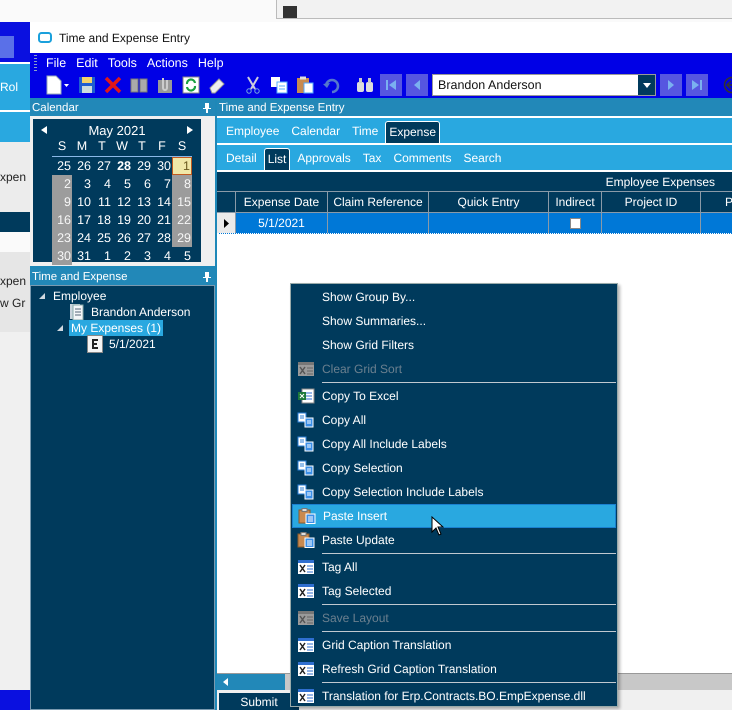  Describe the element at coordinates (454, 444) in the screenshot. I see `menu-item: Copy All Include Labels` at that location.